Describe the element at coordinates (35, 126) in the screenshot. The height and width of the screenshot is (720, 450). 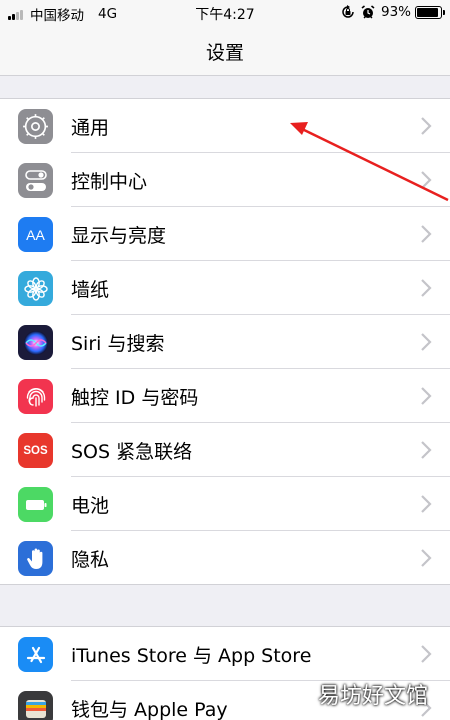
I see `gear-icon` at that location.